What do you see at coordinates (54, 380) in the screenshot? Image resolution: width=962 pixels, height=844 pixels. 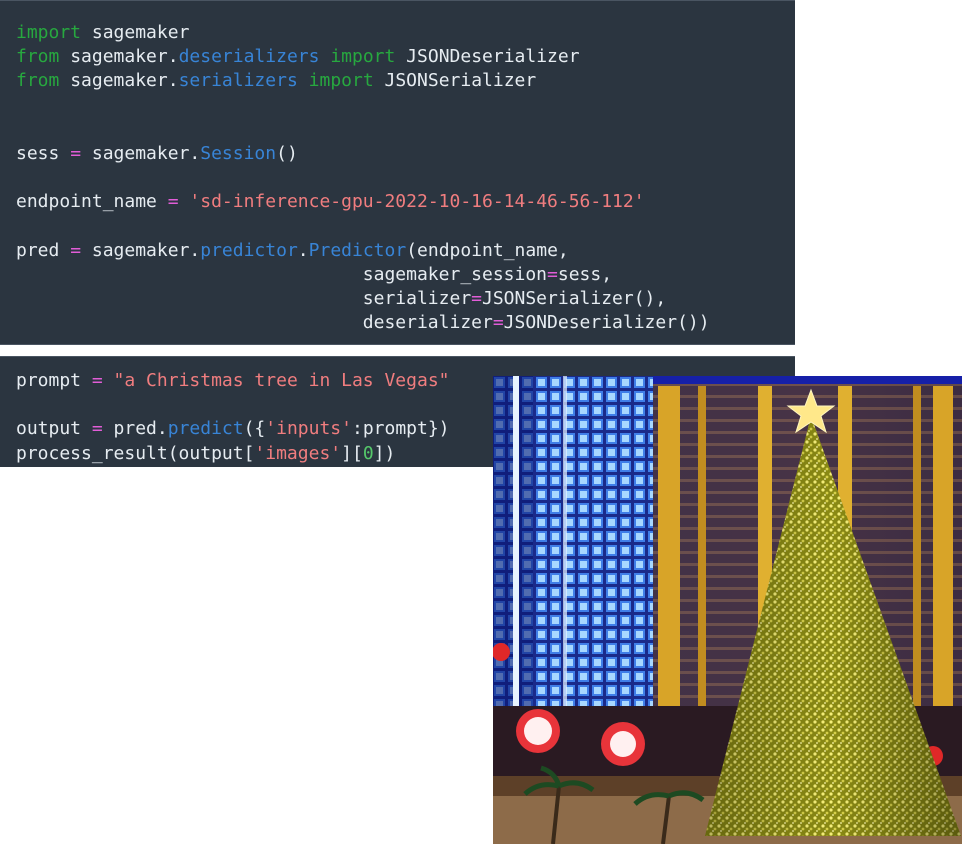 I see `code-token: prompt` at bounding box center [54, 380].